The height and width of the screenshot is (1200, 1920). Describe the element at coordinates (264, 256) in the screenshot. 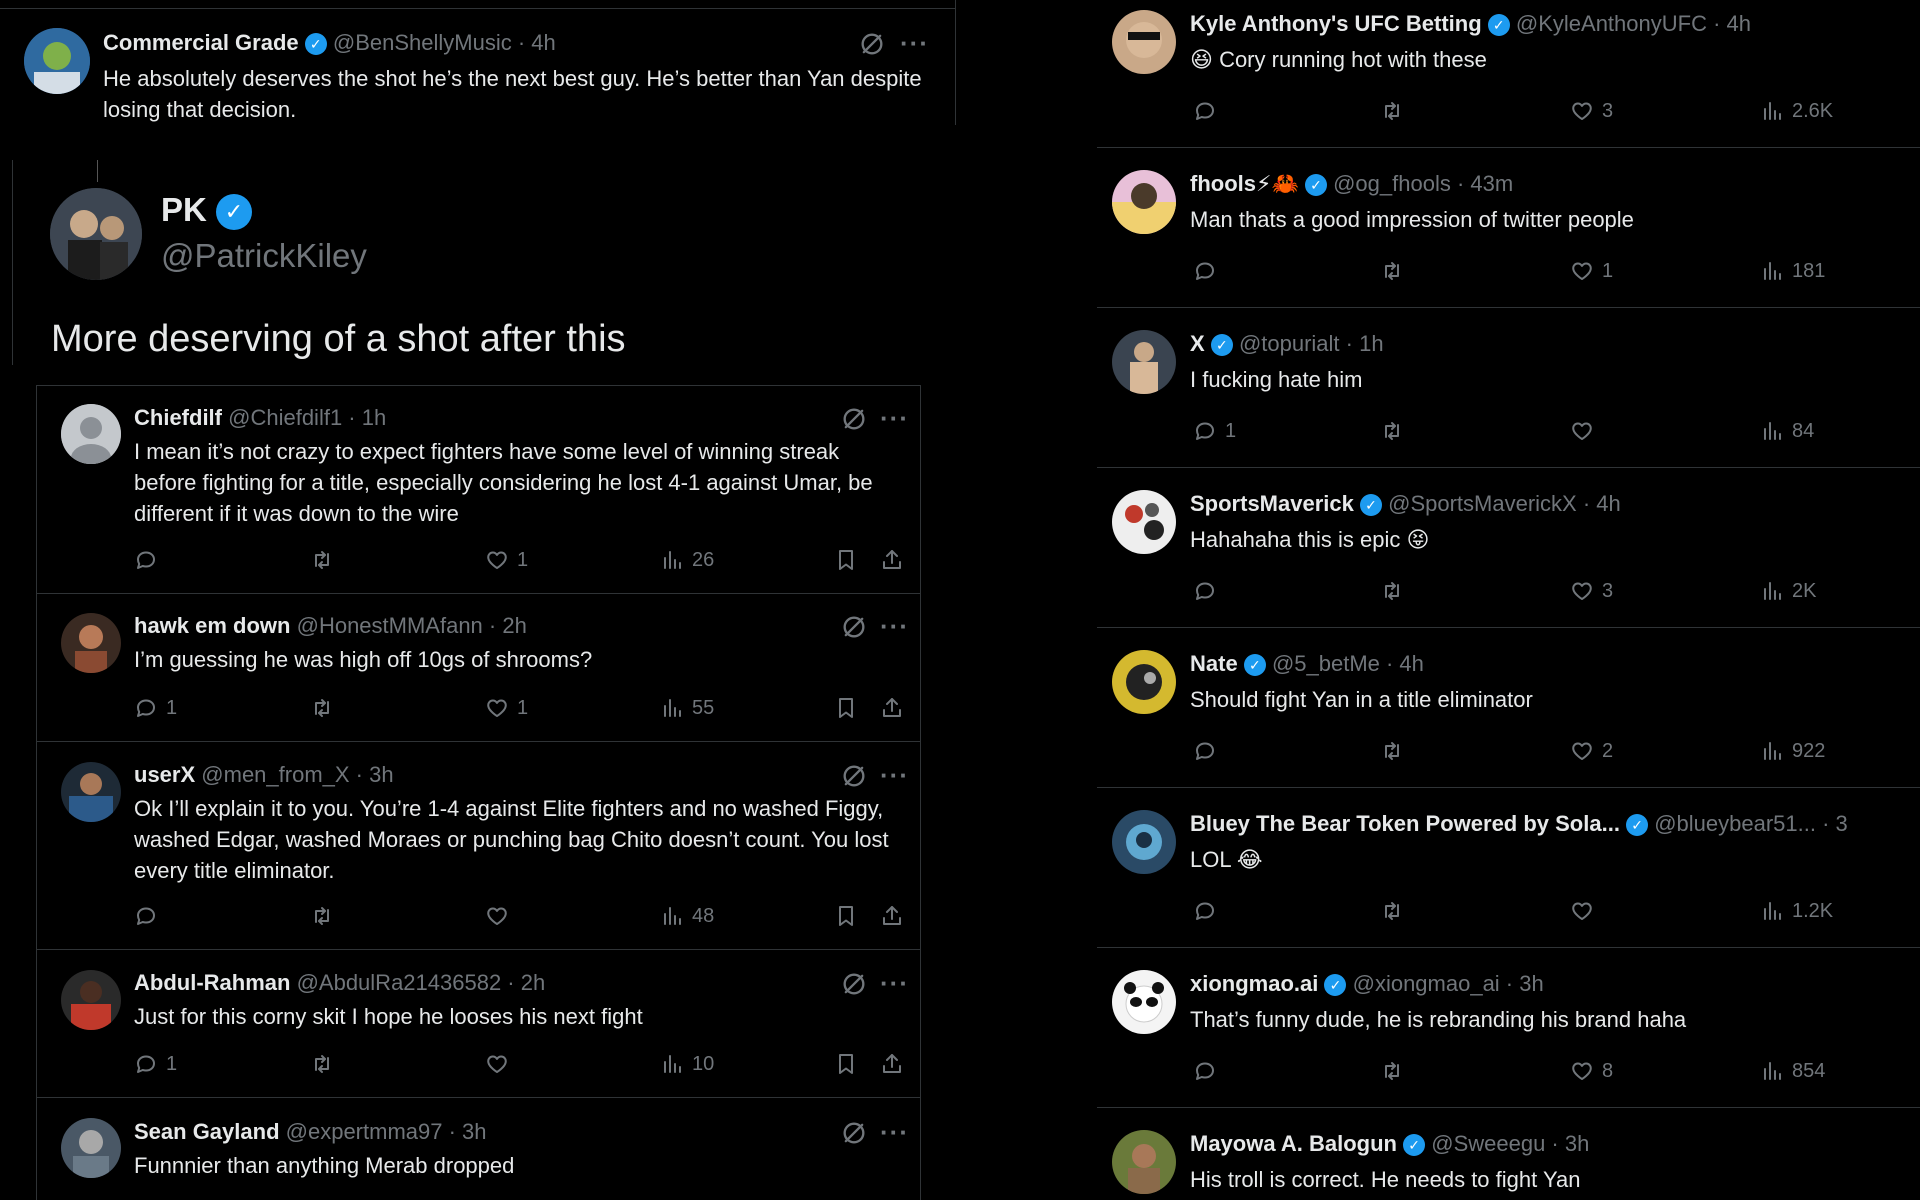

I see `quoted-handle: @PatrickKiley` at that location.